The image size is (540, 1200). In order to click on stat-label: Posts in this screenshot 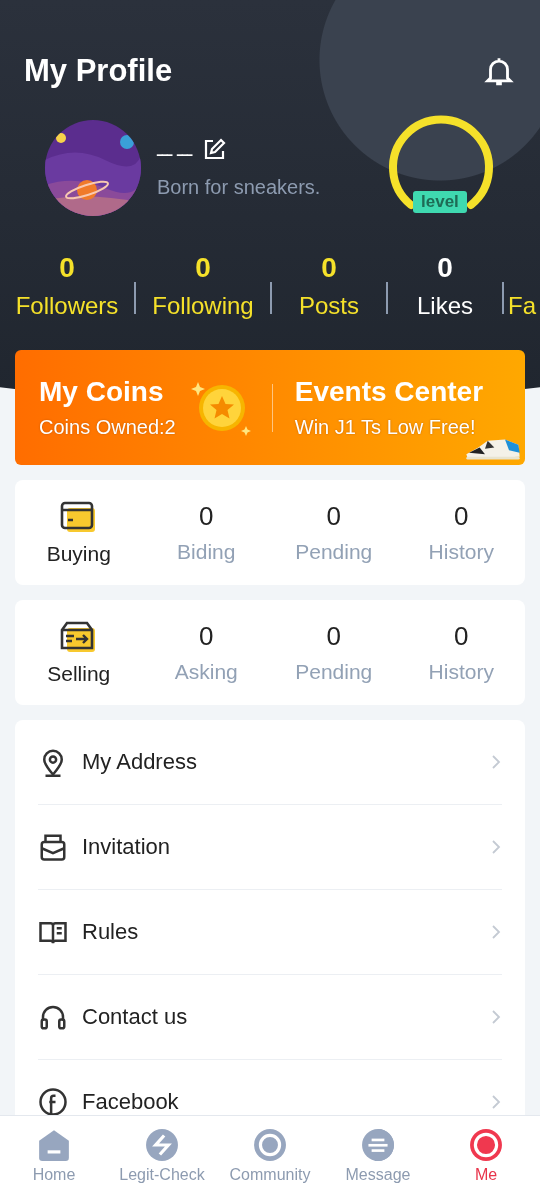, I will do `click(329, 306)`.